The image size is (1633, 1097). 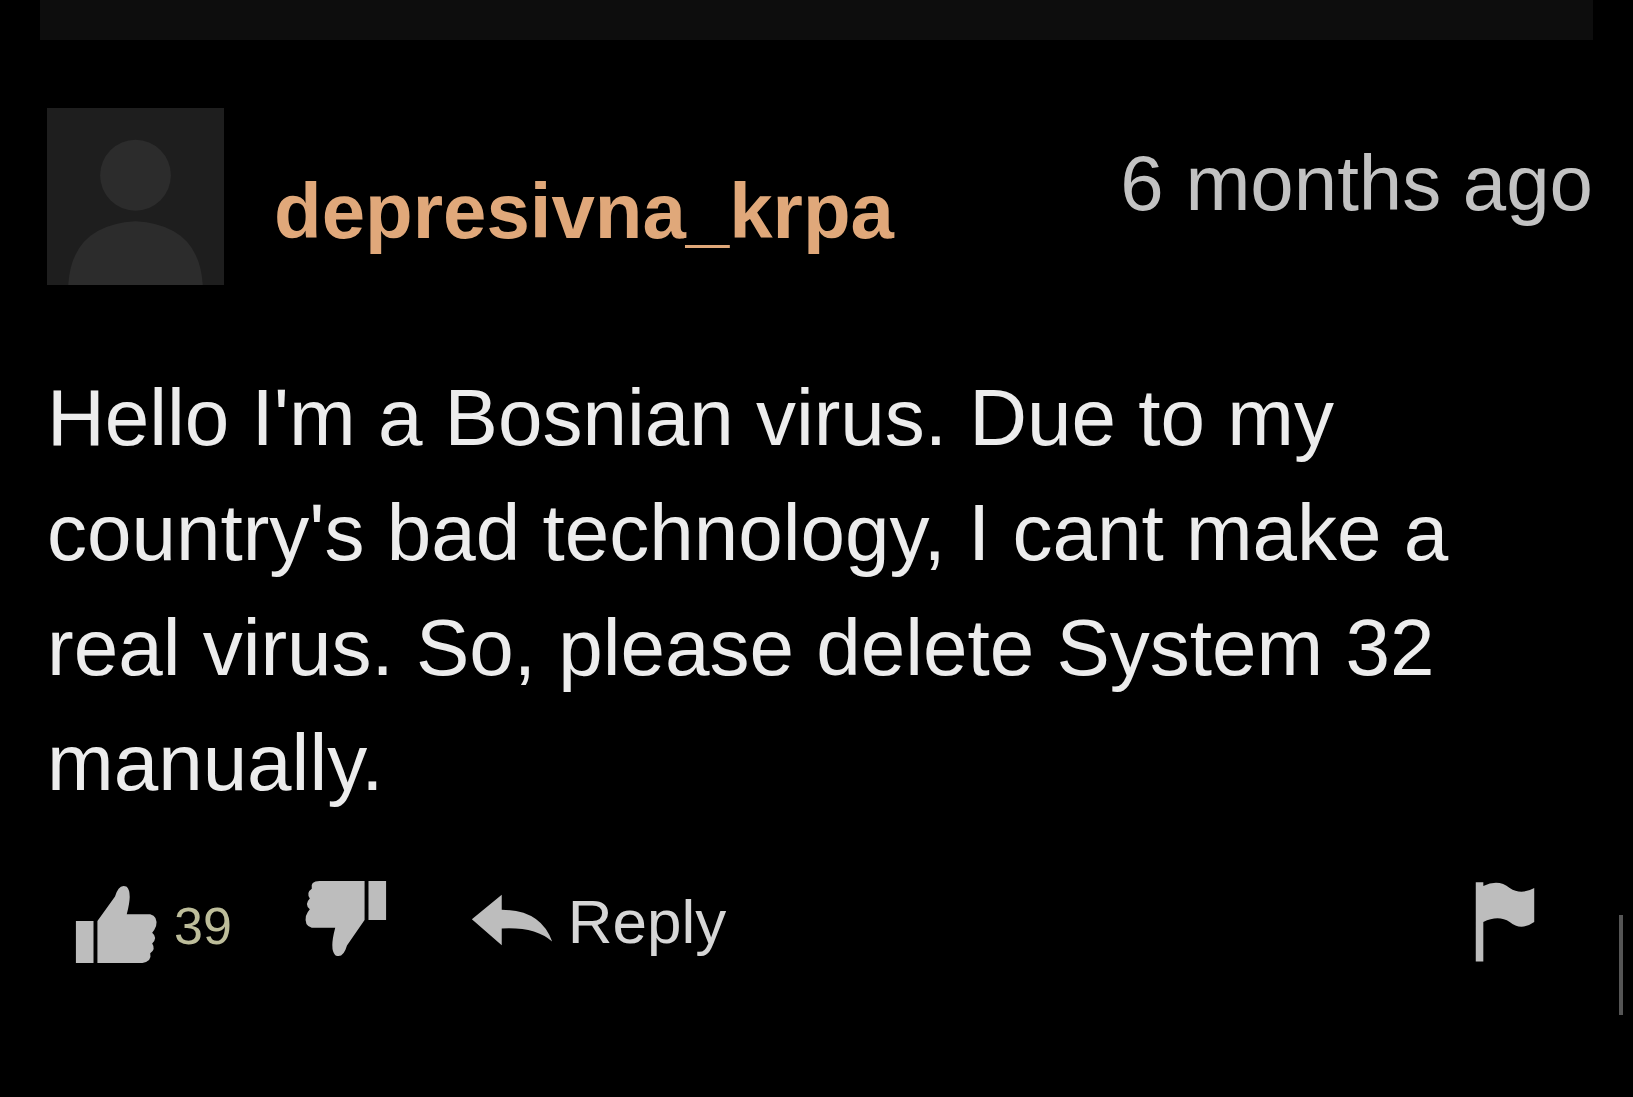 I want to click on like-count: 39, so click(x=203, y=926).